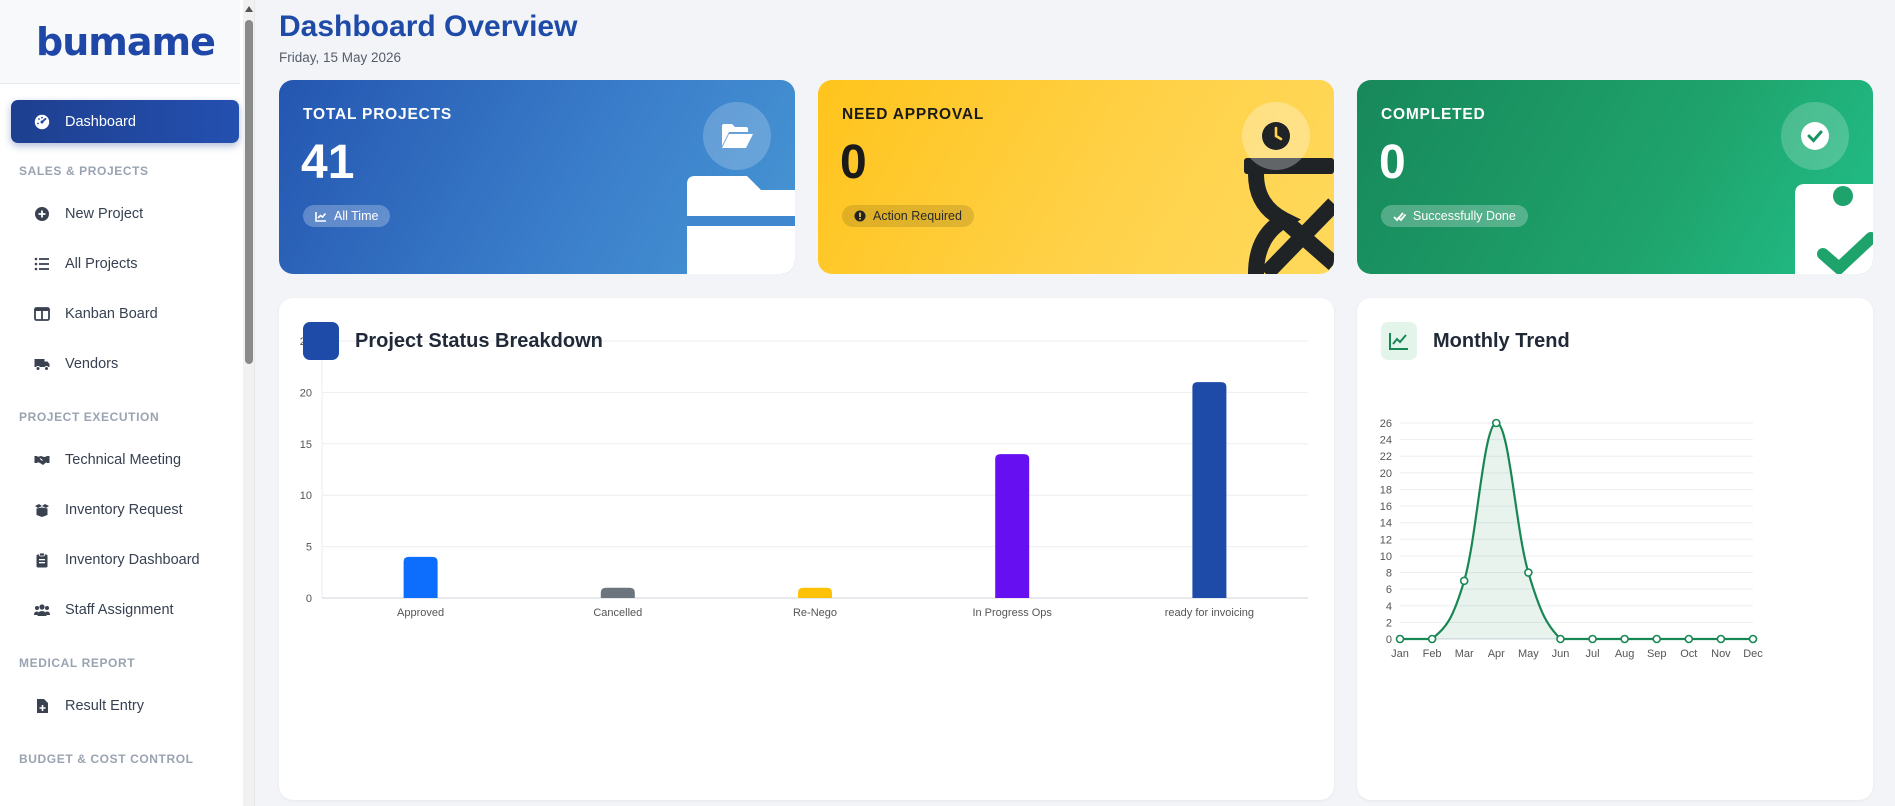 This screenshot has width=1895, height=806. Describe the element at coordinates (1615, 177) in the screenshot. I see `stat-card-completed: COMPLETED 0 Successfully Done` at that location.